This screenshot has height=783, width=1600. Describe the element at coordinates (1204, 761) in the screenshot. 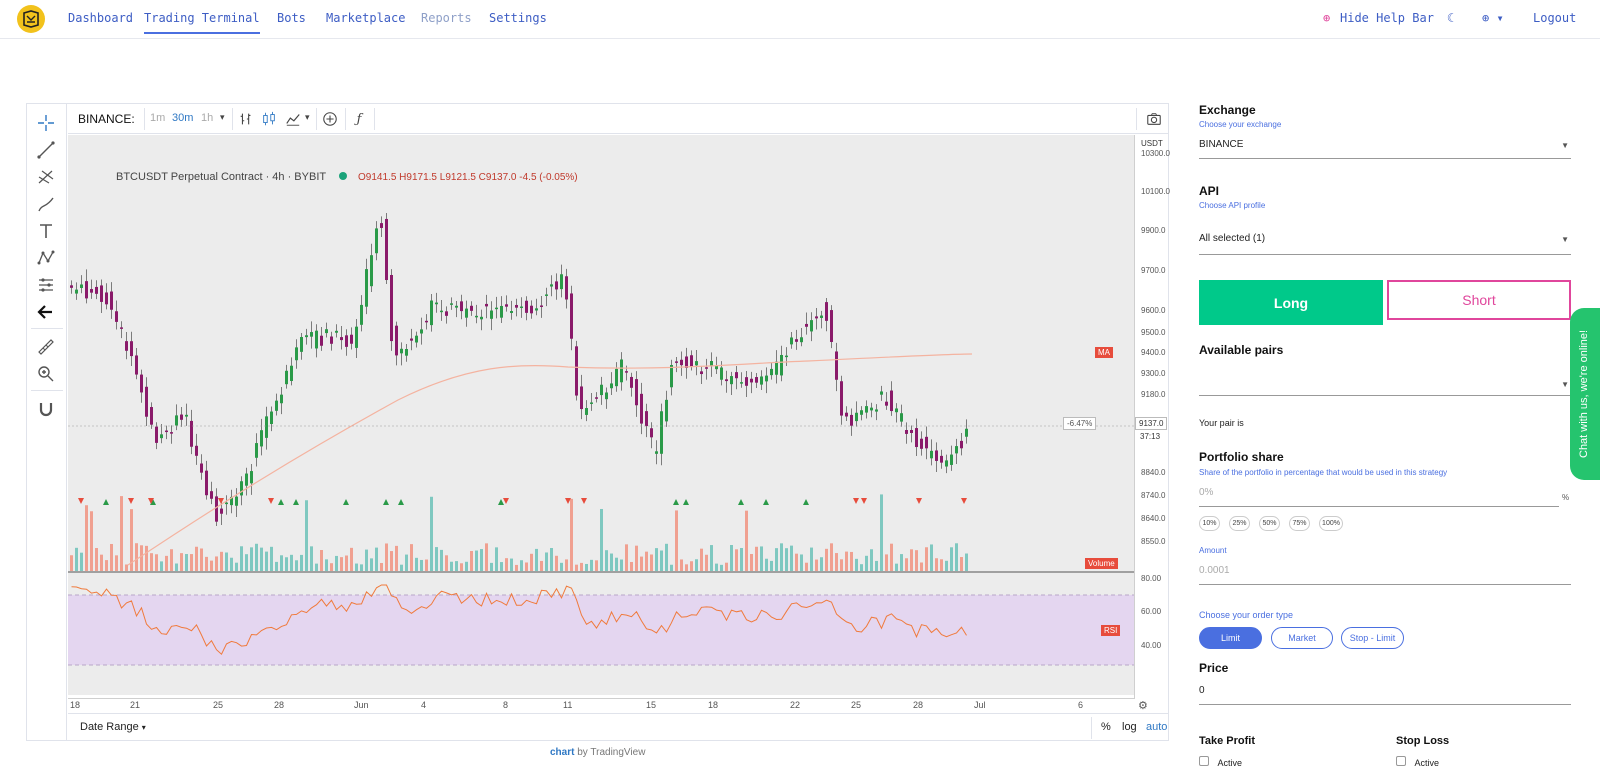

I see `take-profit-checkbox` at that location.